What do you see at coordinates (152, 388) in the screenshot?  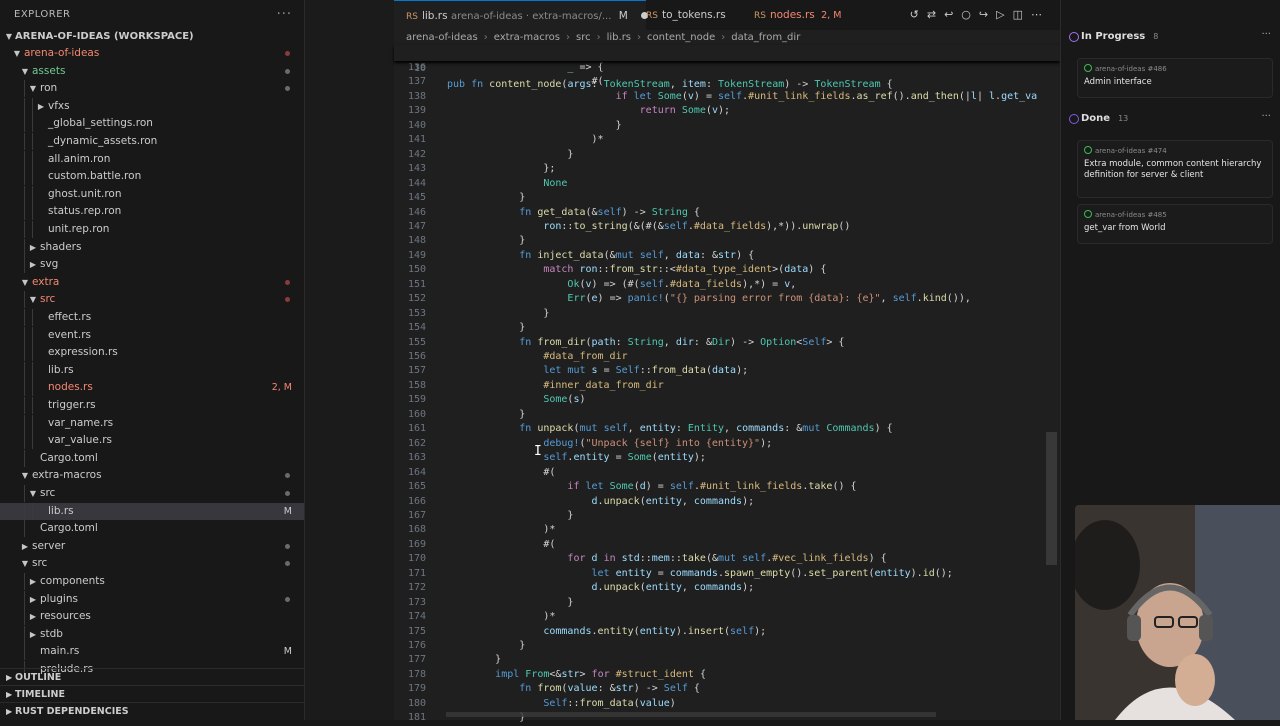 I see `tree-item: nodes.rs 2, M` at bounding box center [152, 388].